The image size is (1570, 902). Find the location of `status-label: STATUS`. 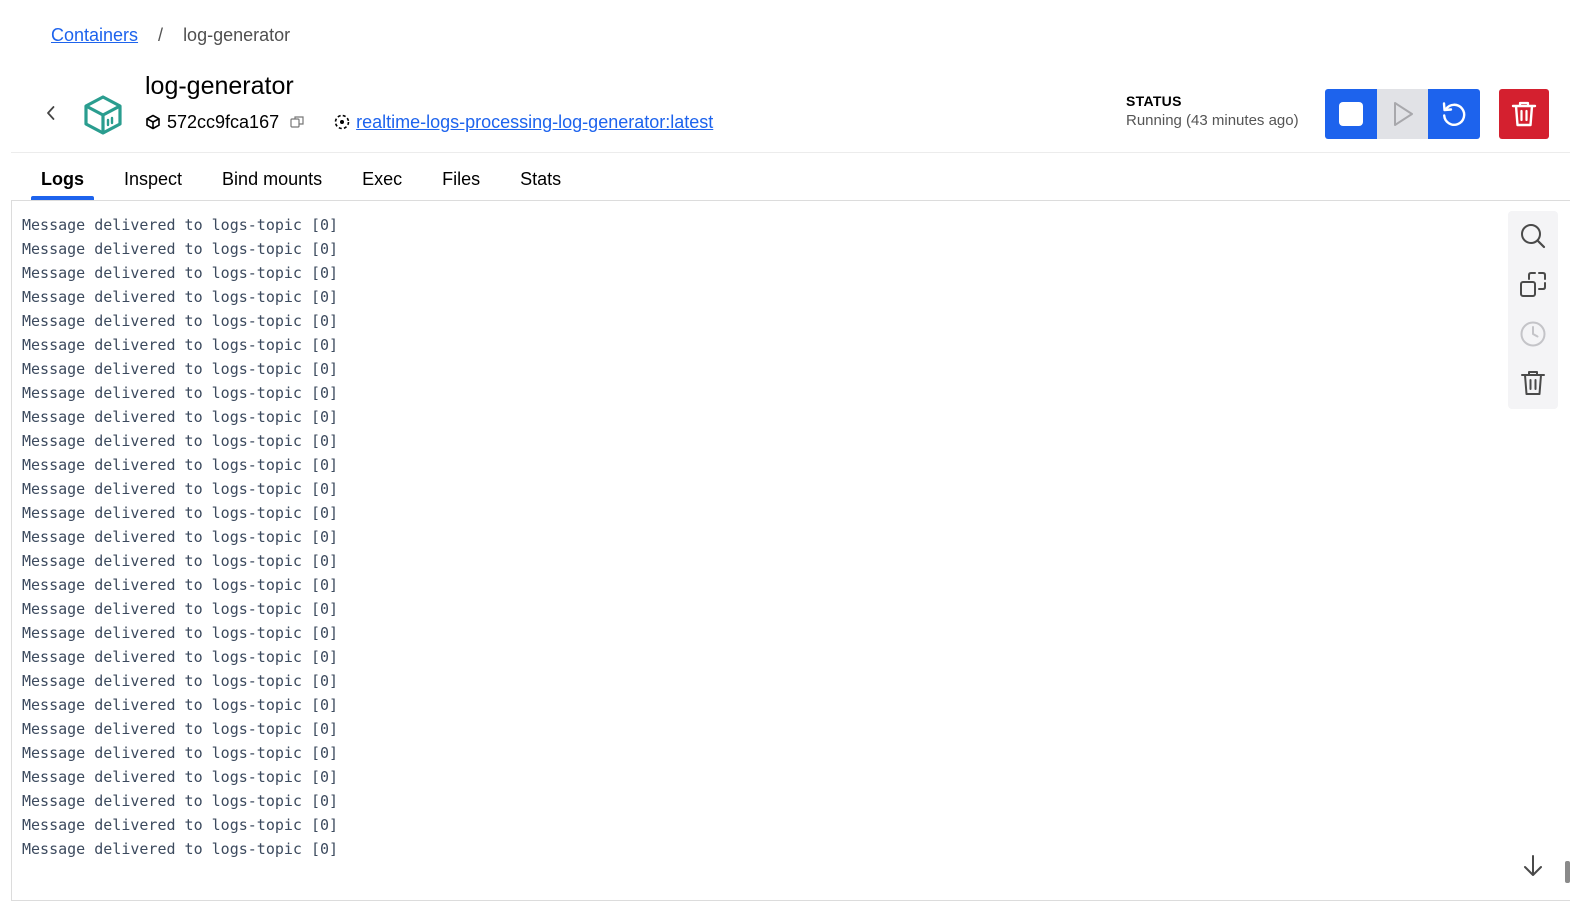

status-label: STATUS is located at coordinates (1154, 101).